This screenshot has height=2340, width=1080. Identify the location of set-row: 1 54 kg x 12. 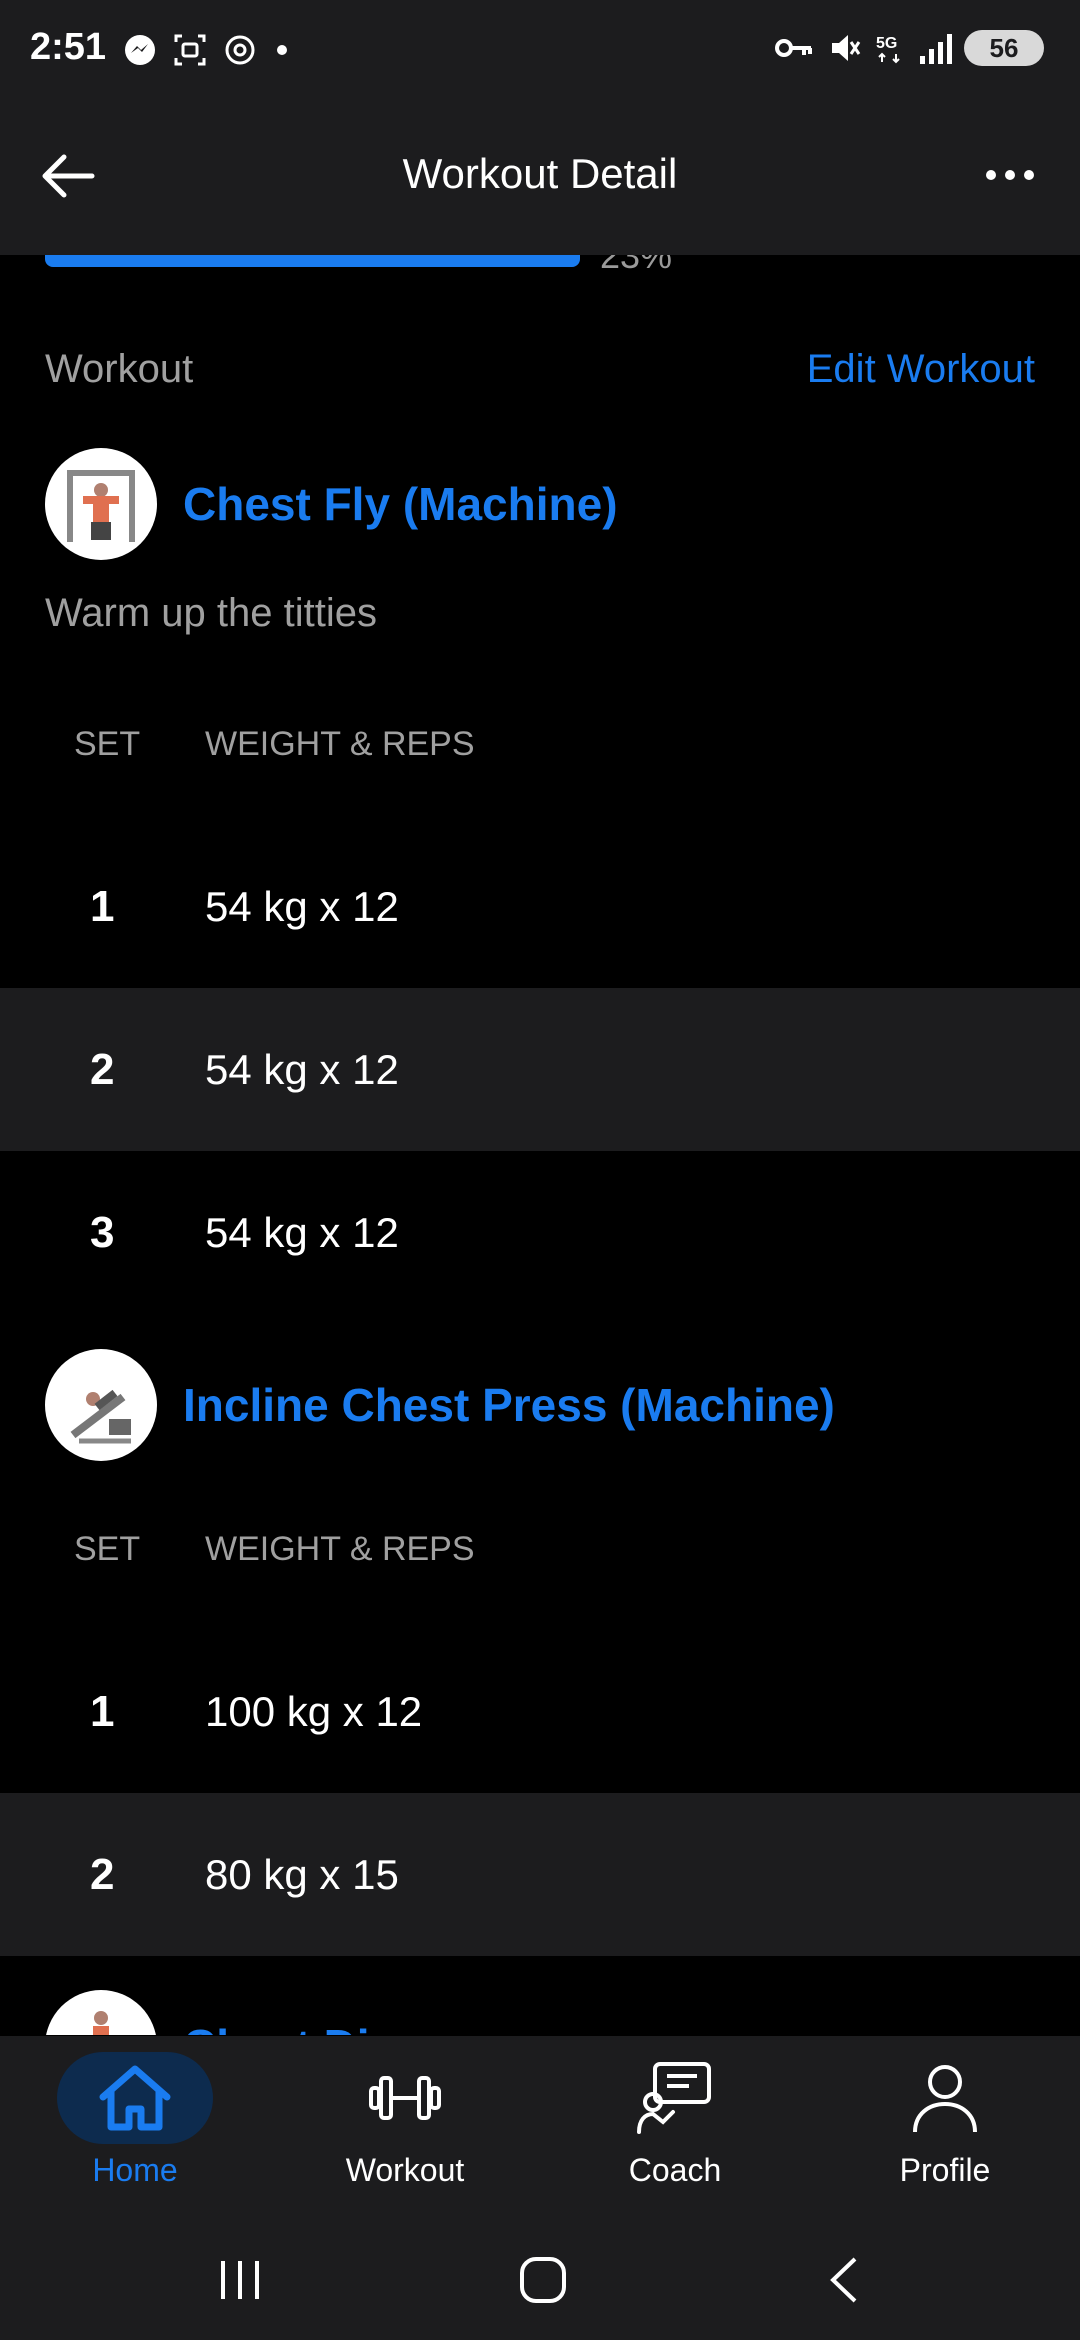
(540, 906).